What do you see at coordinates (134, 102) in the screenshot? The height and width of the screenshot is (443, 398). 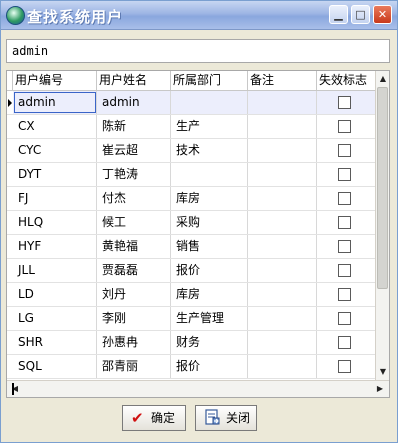 I see `cell-user-name: admin` at bounding box center [134, 102].